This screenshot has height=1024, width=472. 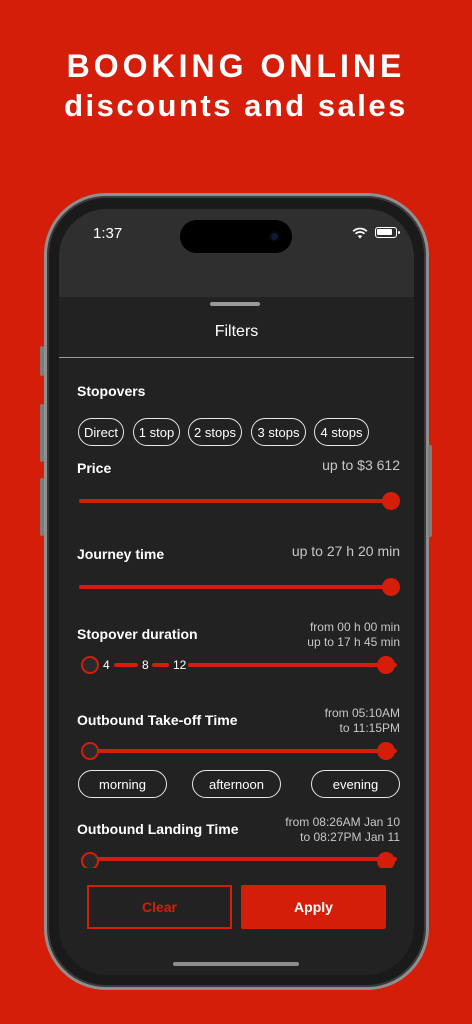 What do you see at coordinates (121, 554) in the screenshot?
I see `journey-time-label: Journey time` at bounding box center [121, 554].